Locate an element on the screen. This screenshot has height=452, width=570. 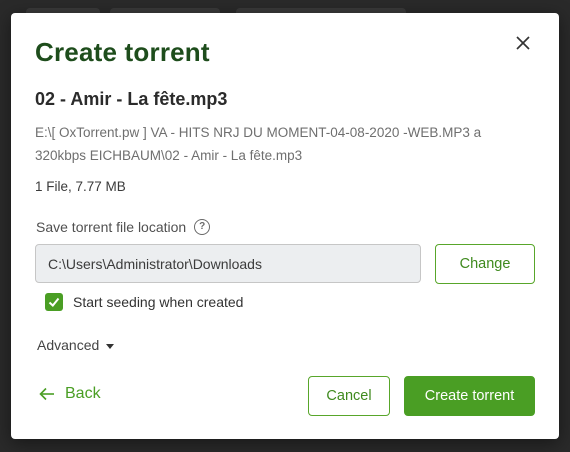
change-button: Change is located at coordinates (485, 264).